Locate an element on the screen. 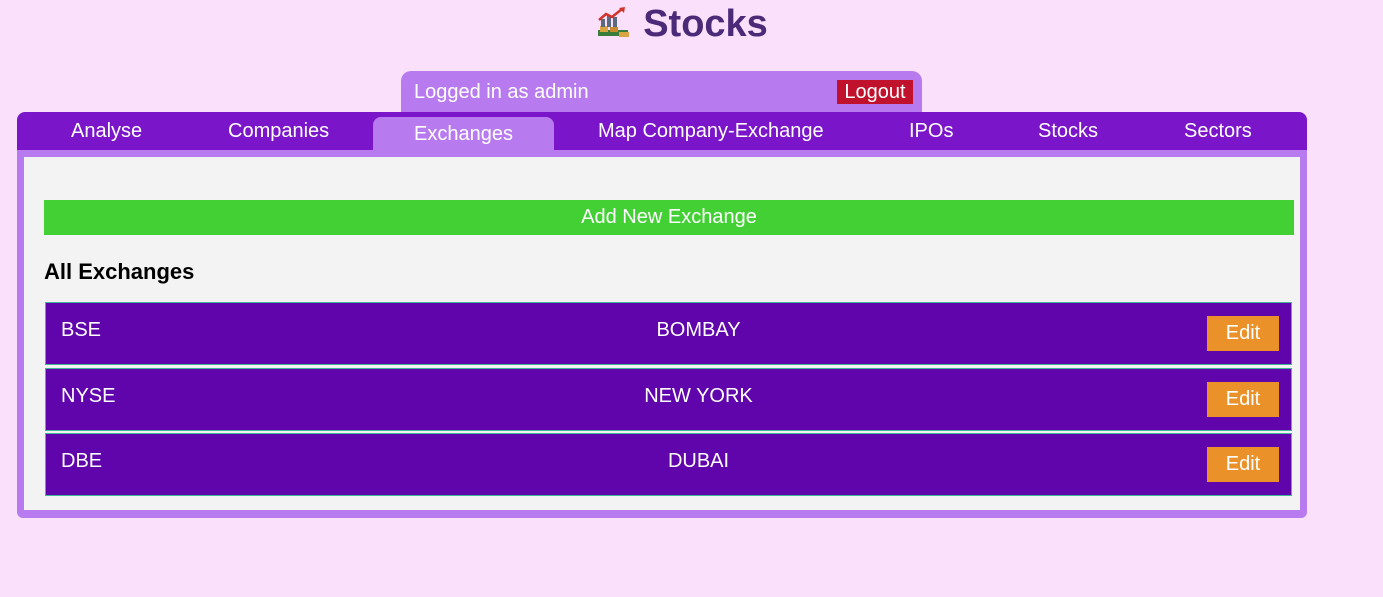 The height and width of the screenshot is (597, 1383). tab-map-company-exchange: Map Company-Exchange is located at coordinates (711, 131).